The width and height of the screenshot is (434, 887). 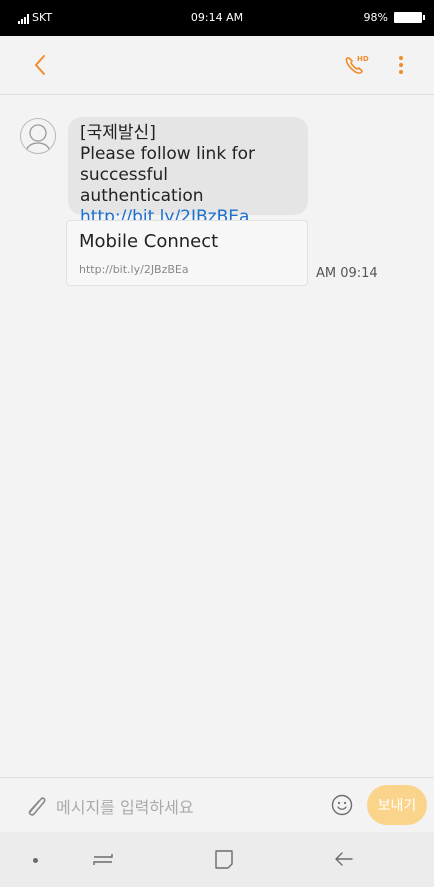 I want to click on sender-avatar, so click(x=38, y=136).